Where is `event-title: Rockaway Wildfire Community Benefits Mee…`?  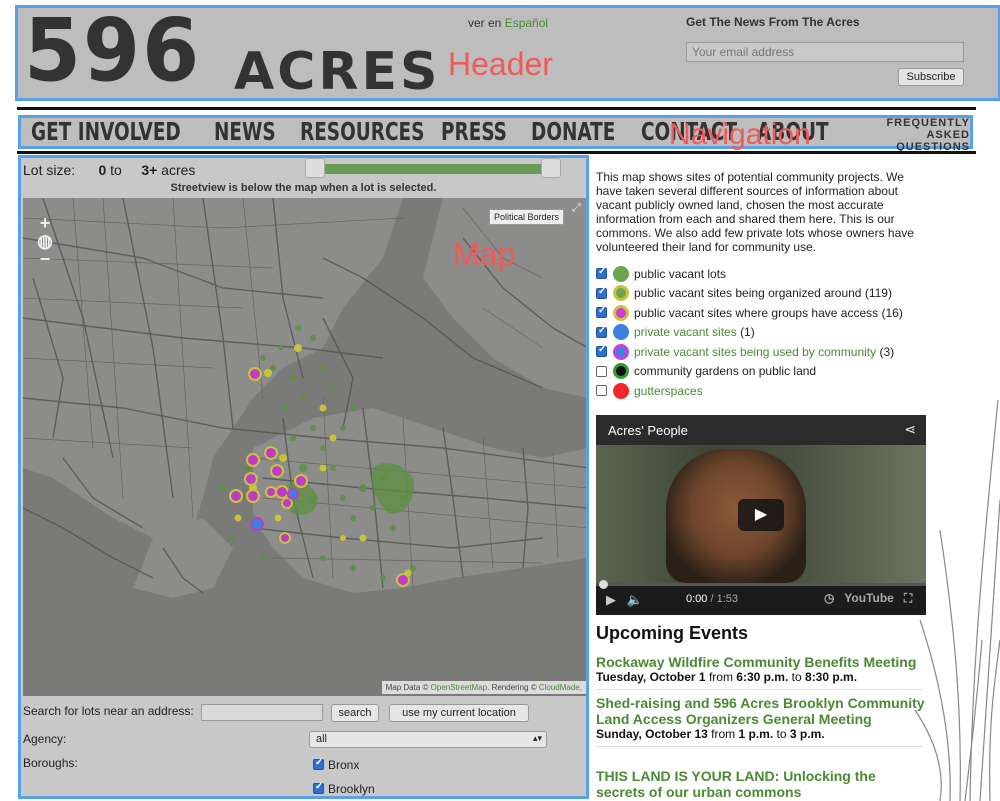 event-title: Rockaway Wildfire Community Benefits Mee… is located at coordinates (761, 662).